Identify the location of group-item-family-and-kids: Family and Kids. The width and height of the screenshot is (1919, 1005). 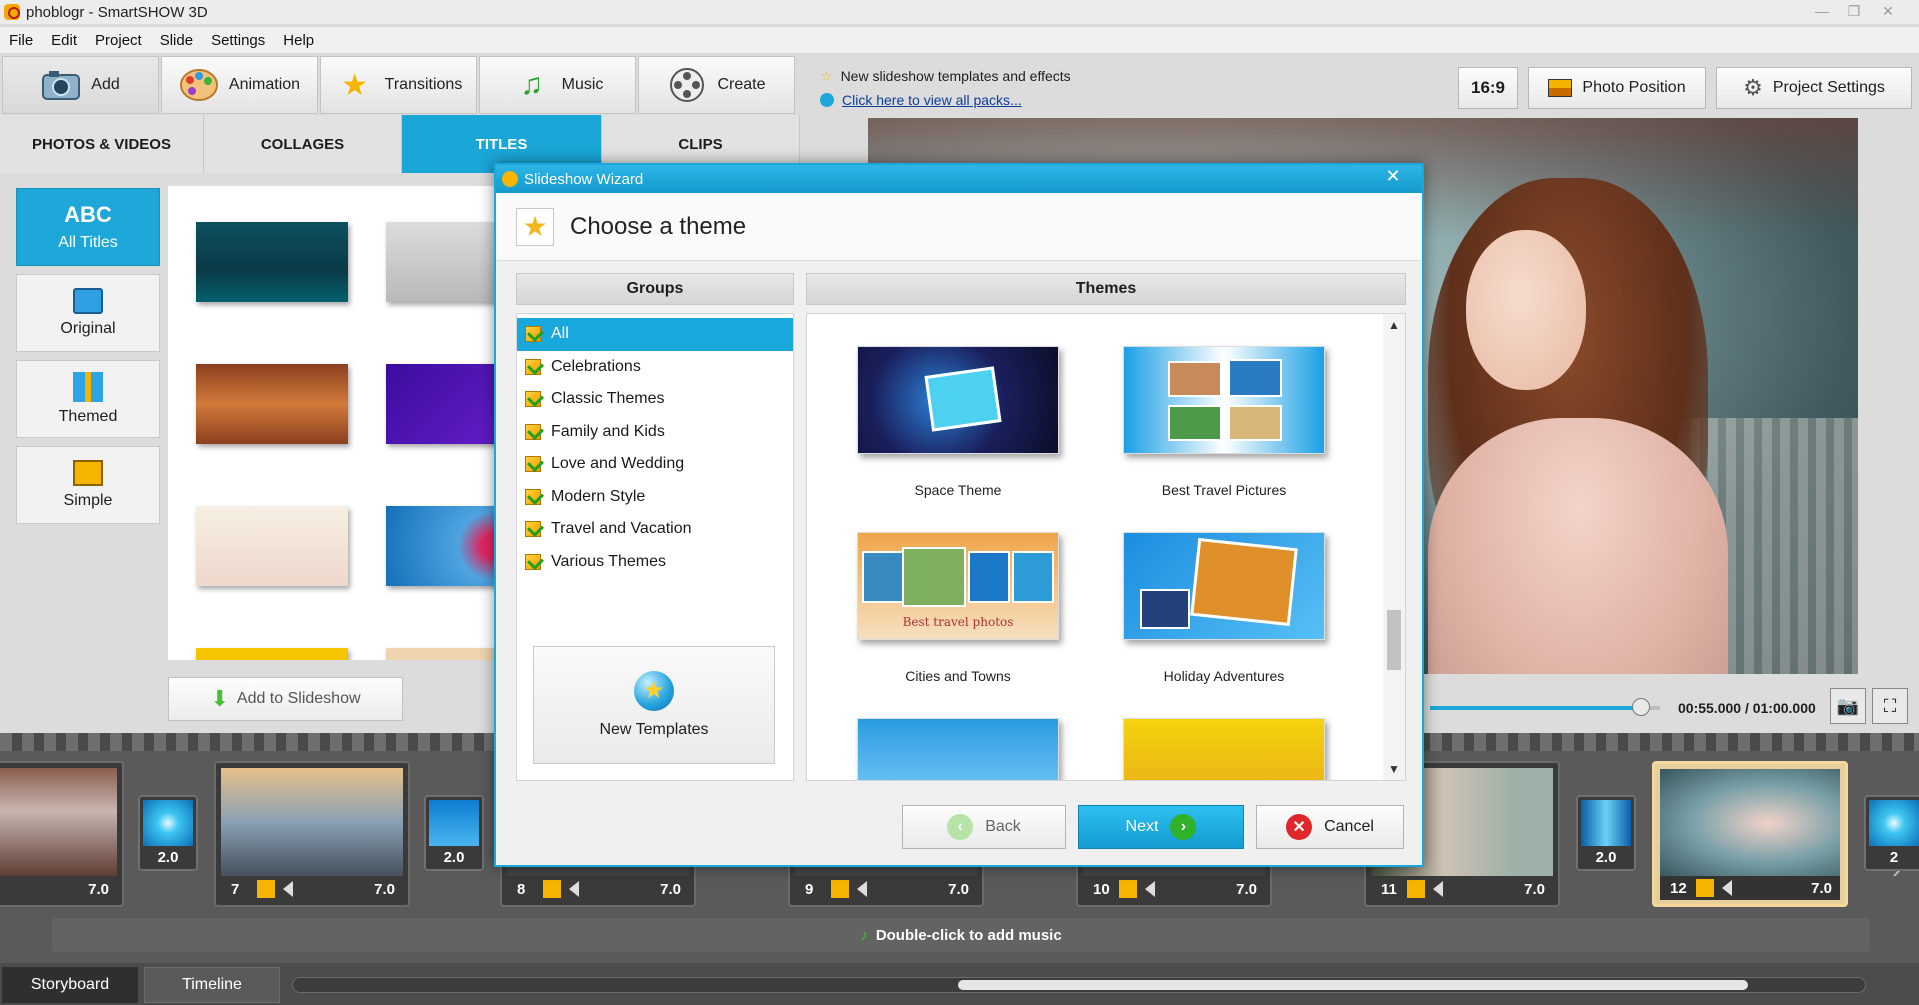
(655, 432).